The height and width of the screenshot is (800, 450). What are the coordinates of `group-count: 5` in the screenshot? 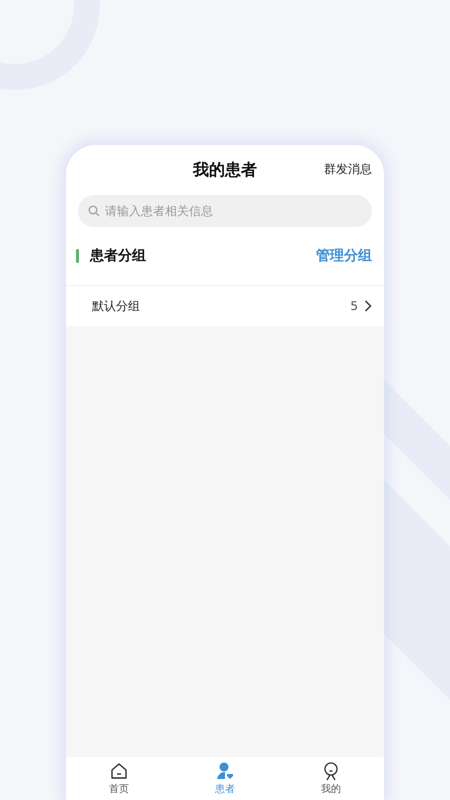 It's located at (354, 306).